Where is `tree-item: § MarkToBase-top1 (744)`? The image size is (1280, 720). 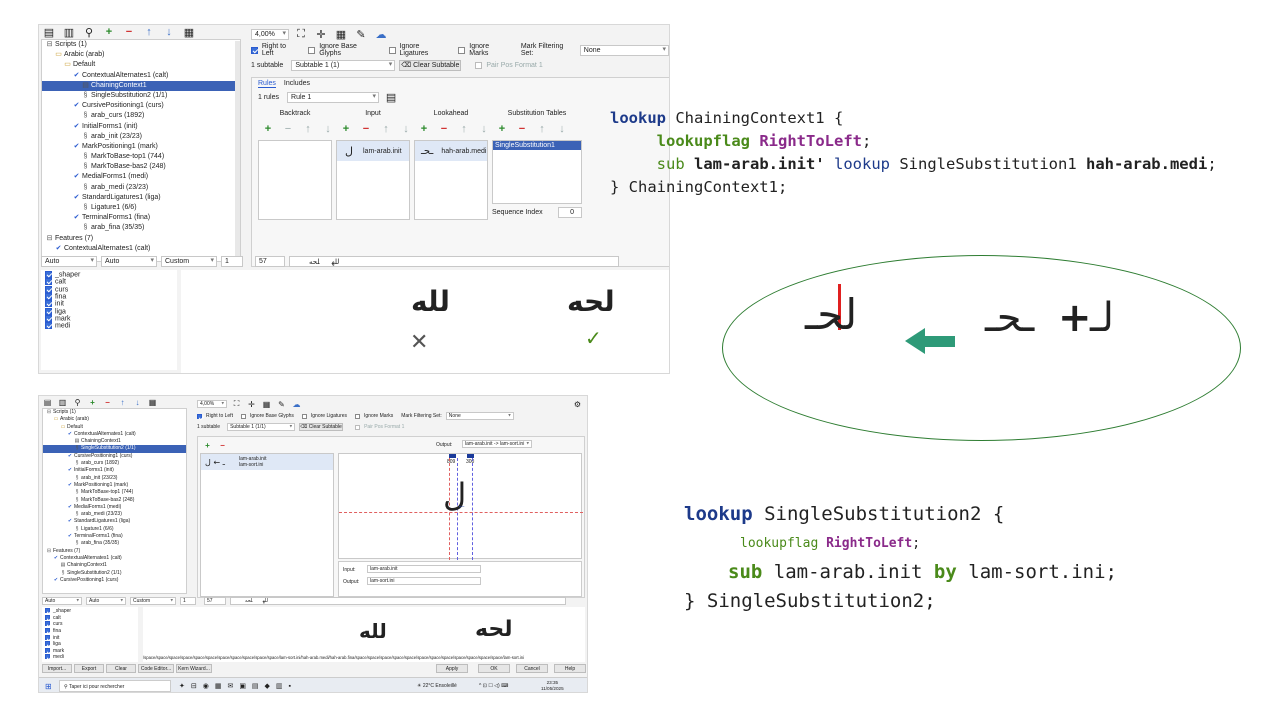
tree-item: § MarkToBase-top1 (744) is located at coordinates (114, 492).